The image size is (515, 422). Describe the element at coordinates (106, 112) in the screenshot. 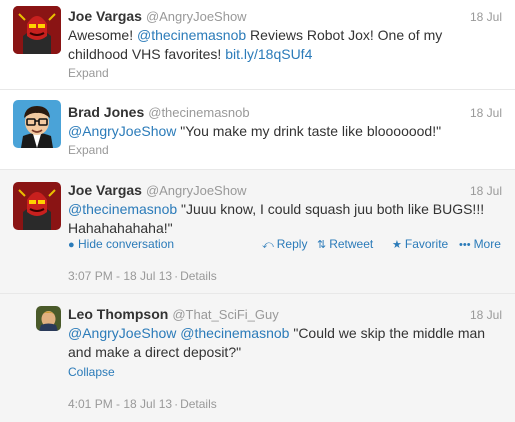

I see `author-name: Brad Jones` at that location.